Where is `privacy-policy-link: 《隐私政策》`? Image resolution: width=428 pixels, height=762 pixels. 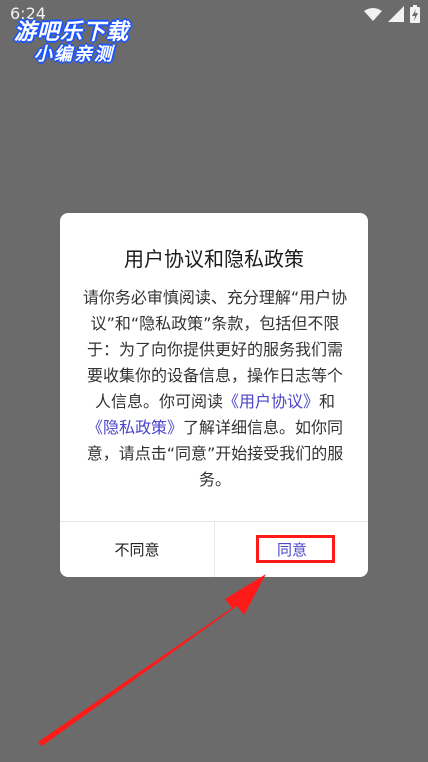
privacy-policy-link: 《隐私政策》 is located at coordinates (135, 427).